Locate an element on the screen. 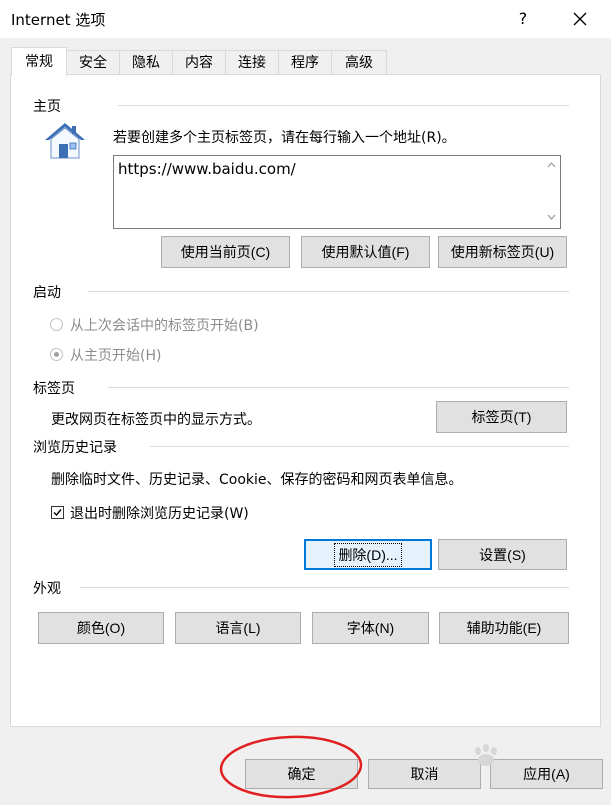  languages-button: 语言(L) is located at coordinates (238, 628).